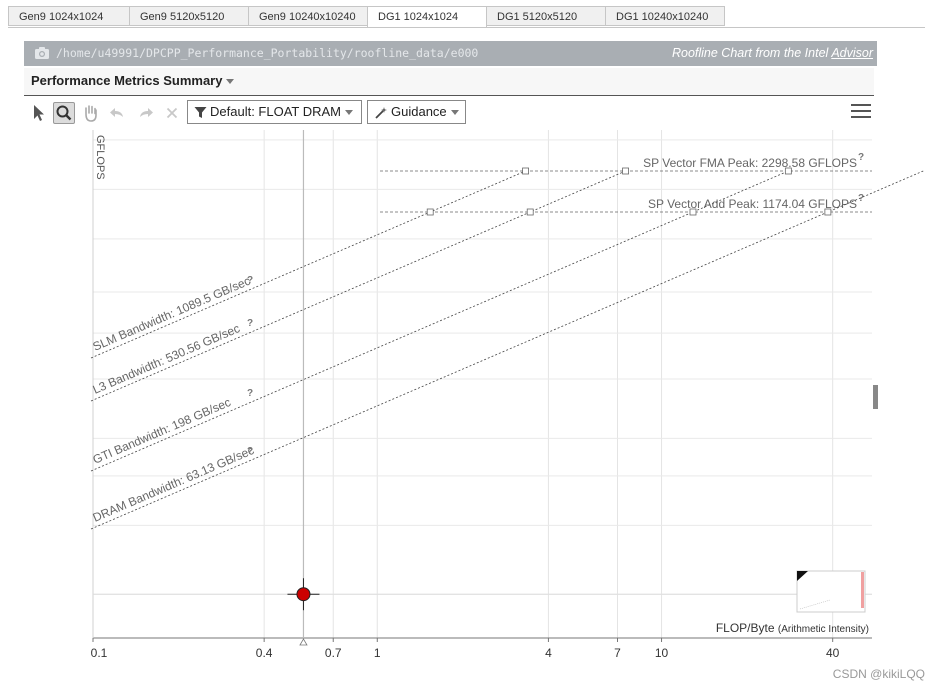 Image resolution: width=939 pixels, height=690 pixels. Describe the element at coordinates (333, 653) in the screenshot. I see `x-tick-label: 0.7` at that location.